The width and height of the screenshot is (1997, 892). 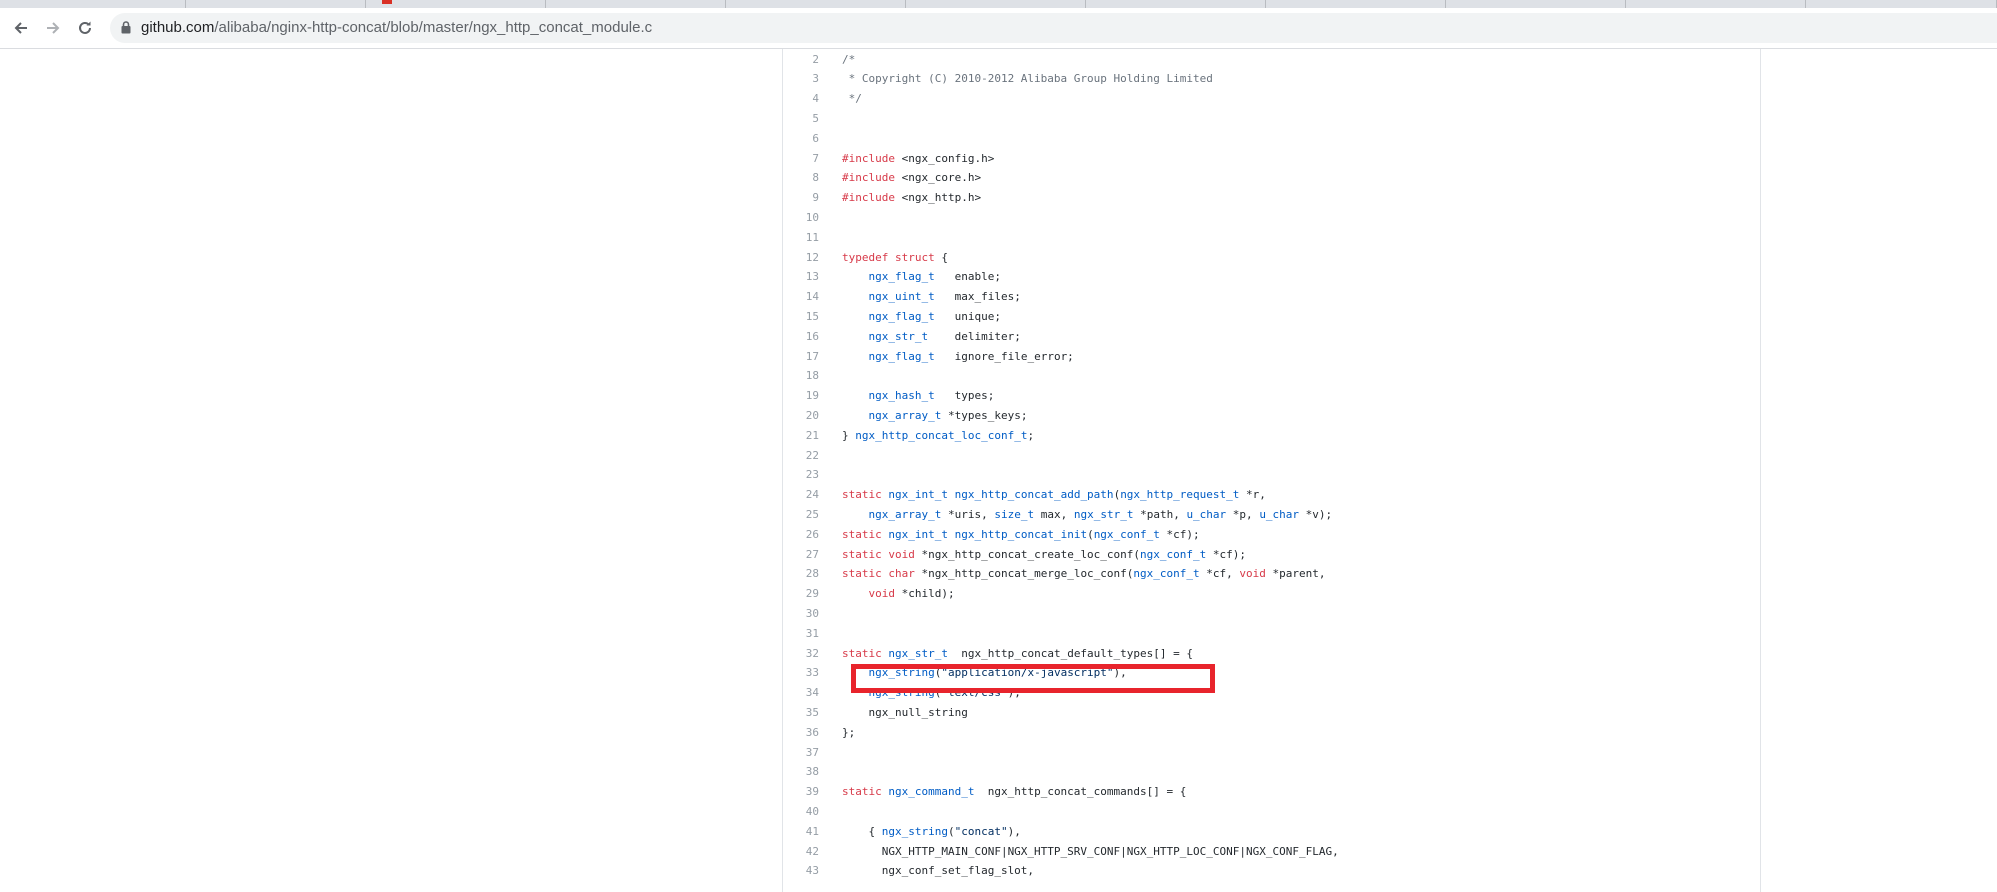 I want to click on forward-arrow-icon, so click(x=53, y=28).